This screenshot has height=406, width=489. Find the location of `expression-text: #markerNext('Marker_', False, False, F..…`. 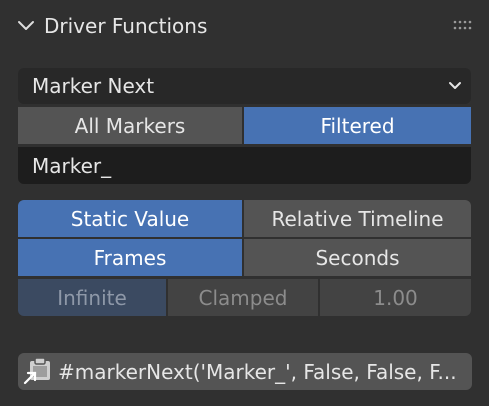

expression-text: #markerNext('Marker_', False, False, F..… is located at coordinates (257, 372).